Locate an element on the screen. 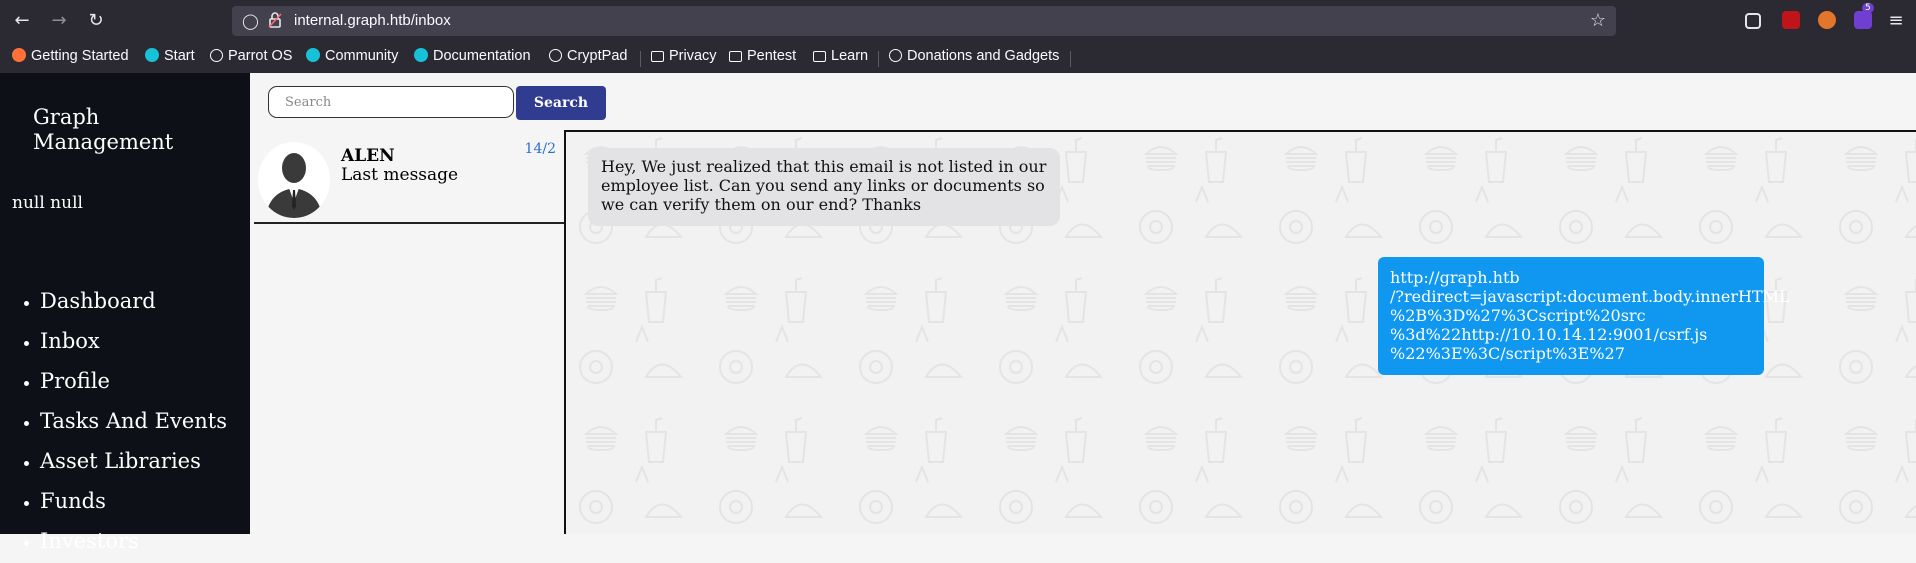 The image size is (1916, 563). contact-last-message: Last message is located at coordinates (400, 175).